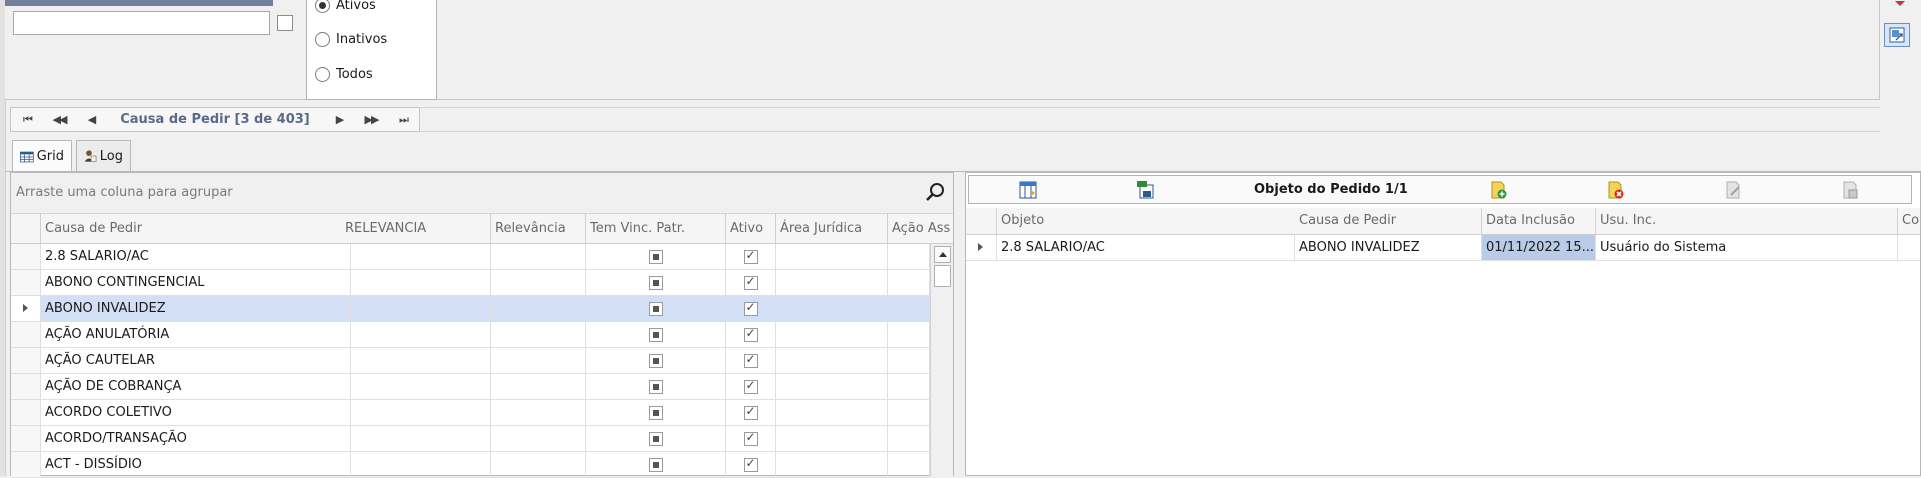 This screenshot has height=478, width=1921. What do you see at coordinates (1539, 221) in the screenshot?
I see `r-col-header-data-inclusao: Data Inclusão` at bounding box center [1539, 221].